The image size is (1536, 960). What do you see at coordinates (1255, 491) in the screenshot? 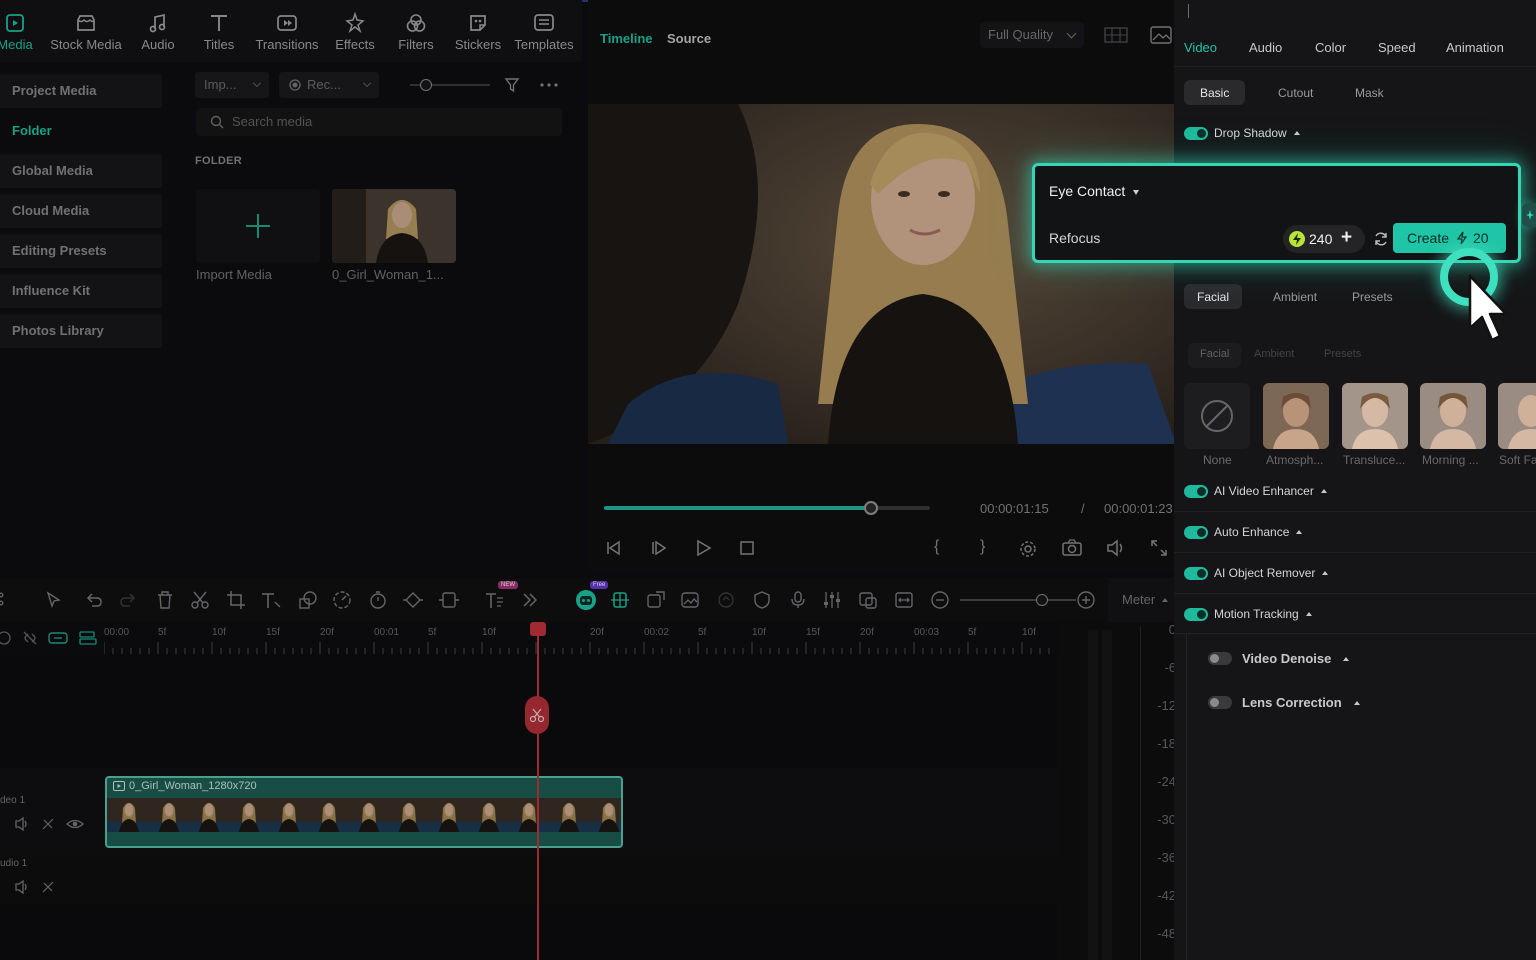
I see `ai-video-enhancer-row: AI Video Enhancer` at bounding box center [1255, 491].